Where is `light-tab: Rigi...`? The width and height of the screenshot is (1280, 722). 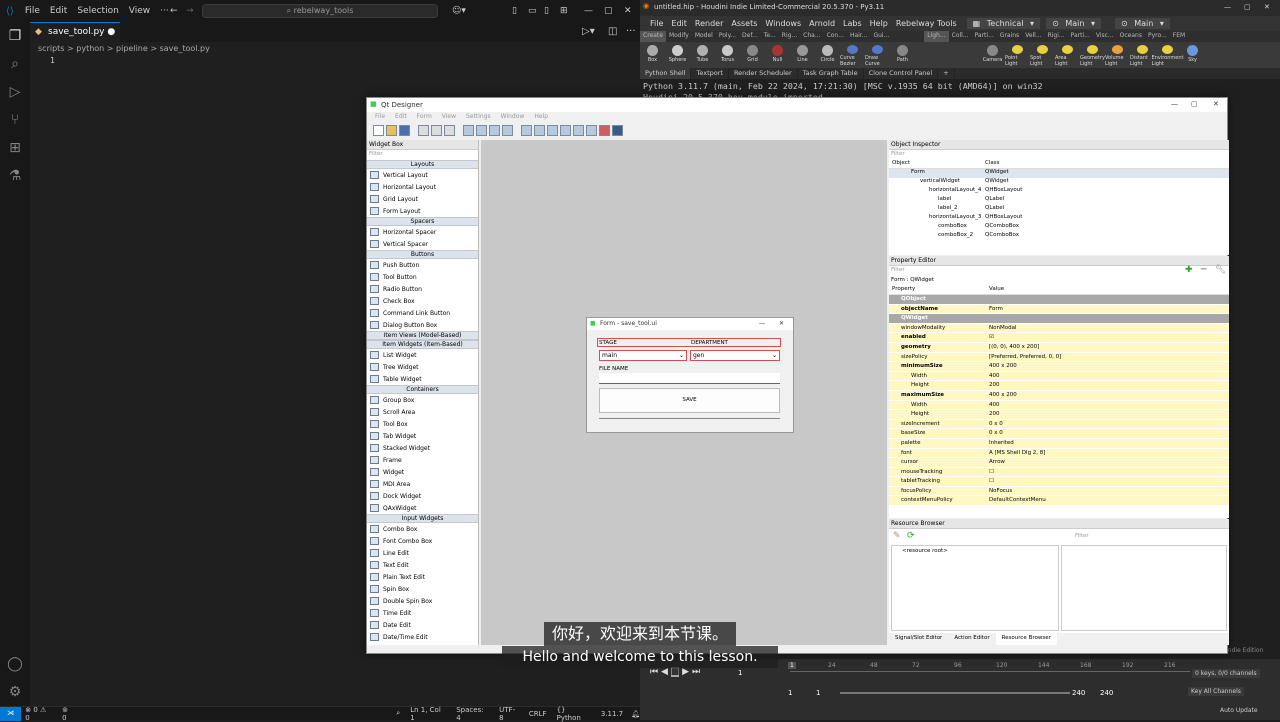 light-tab: Rigi... is located at coordinates (1056, 36).